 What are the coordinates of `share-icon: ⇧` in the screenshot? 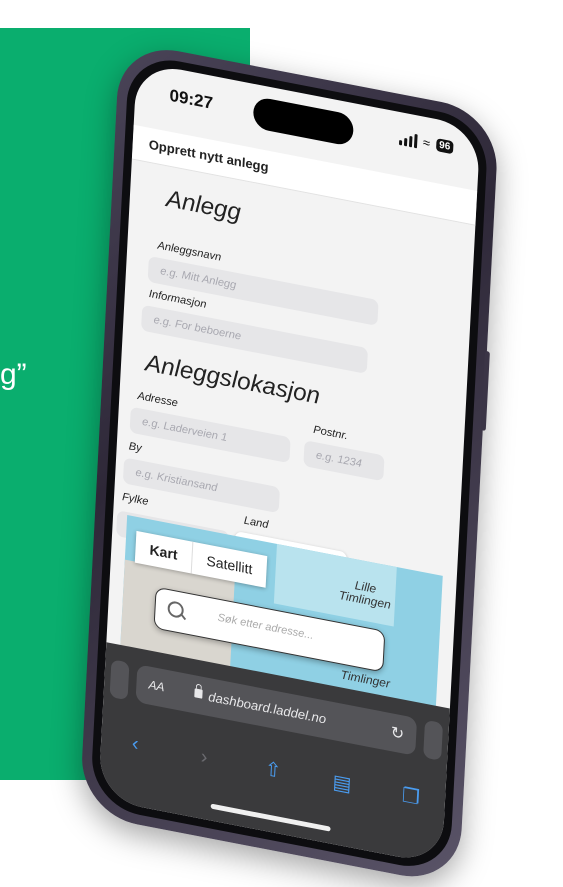 It's located at (272, 770).